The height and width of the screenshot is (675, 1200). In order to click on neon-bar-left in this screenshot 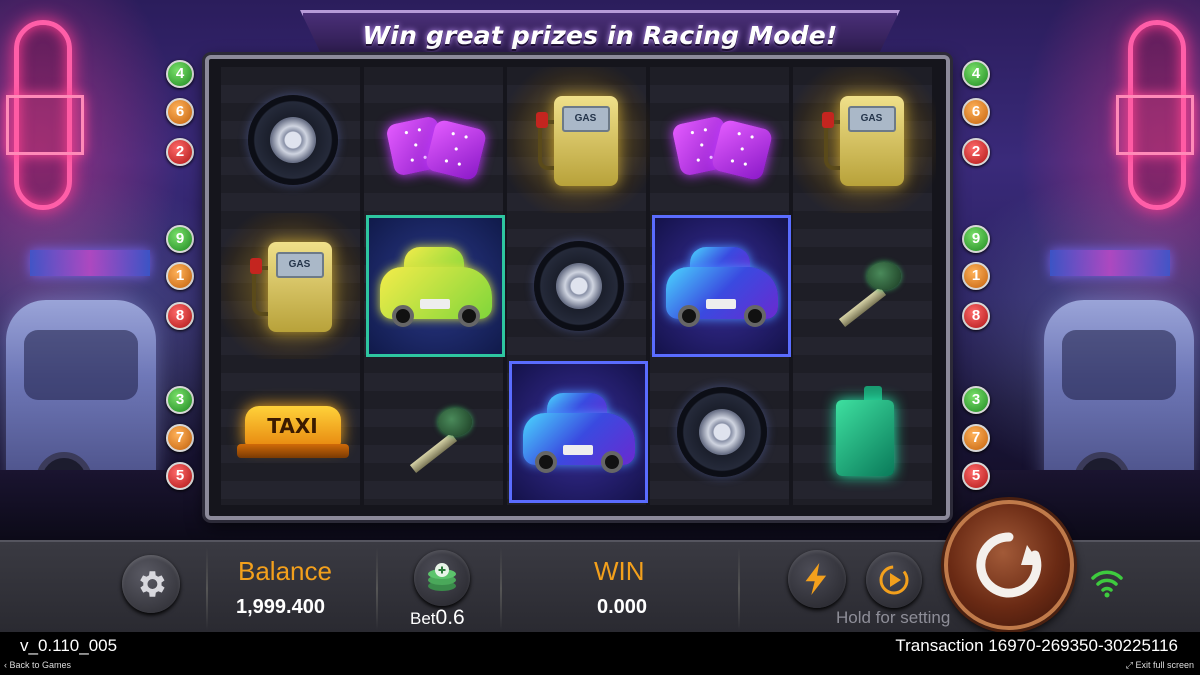, I will do `click(45, 125)`.